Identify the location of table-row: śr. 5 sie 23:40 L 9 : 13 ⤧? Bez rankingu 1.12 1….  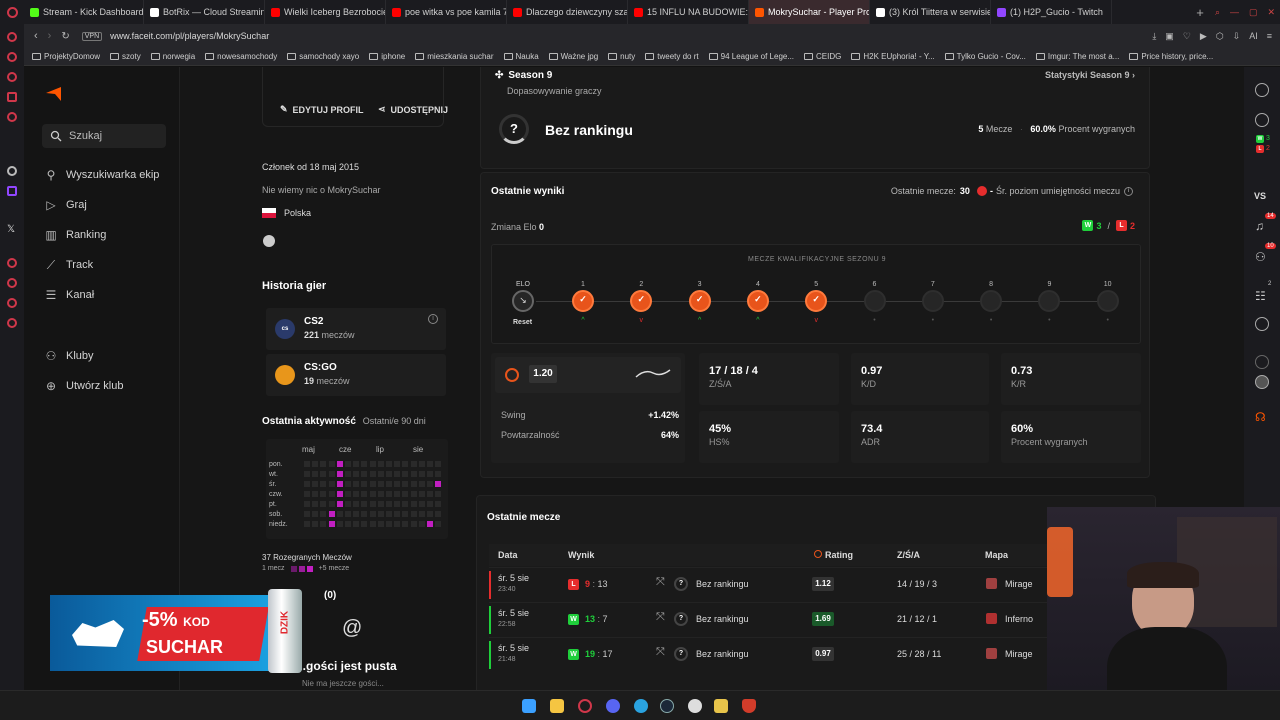
(769, 584).